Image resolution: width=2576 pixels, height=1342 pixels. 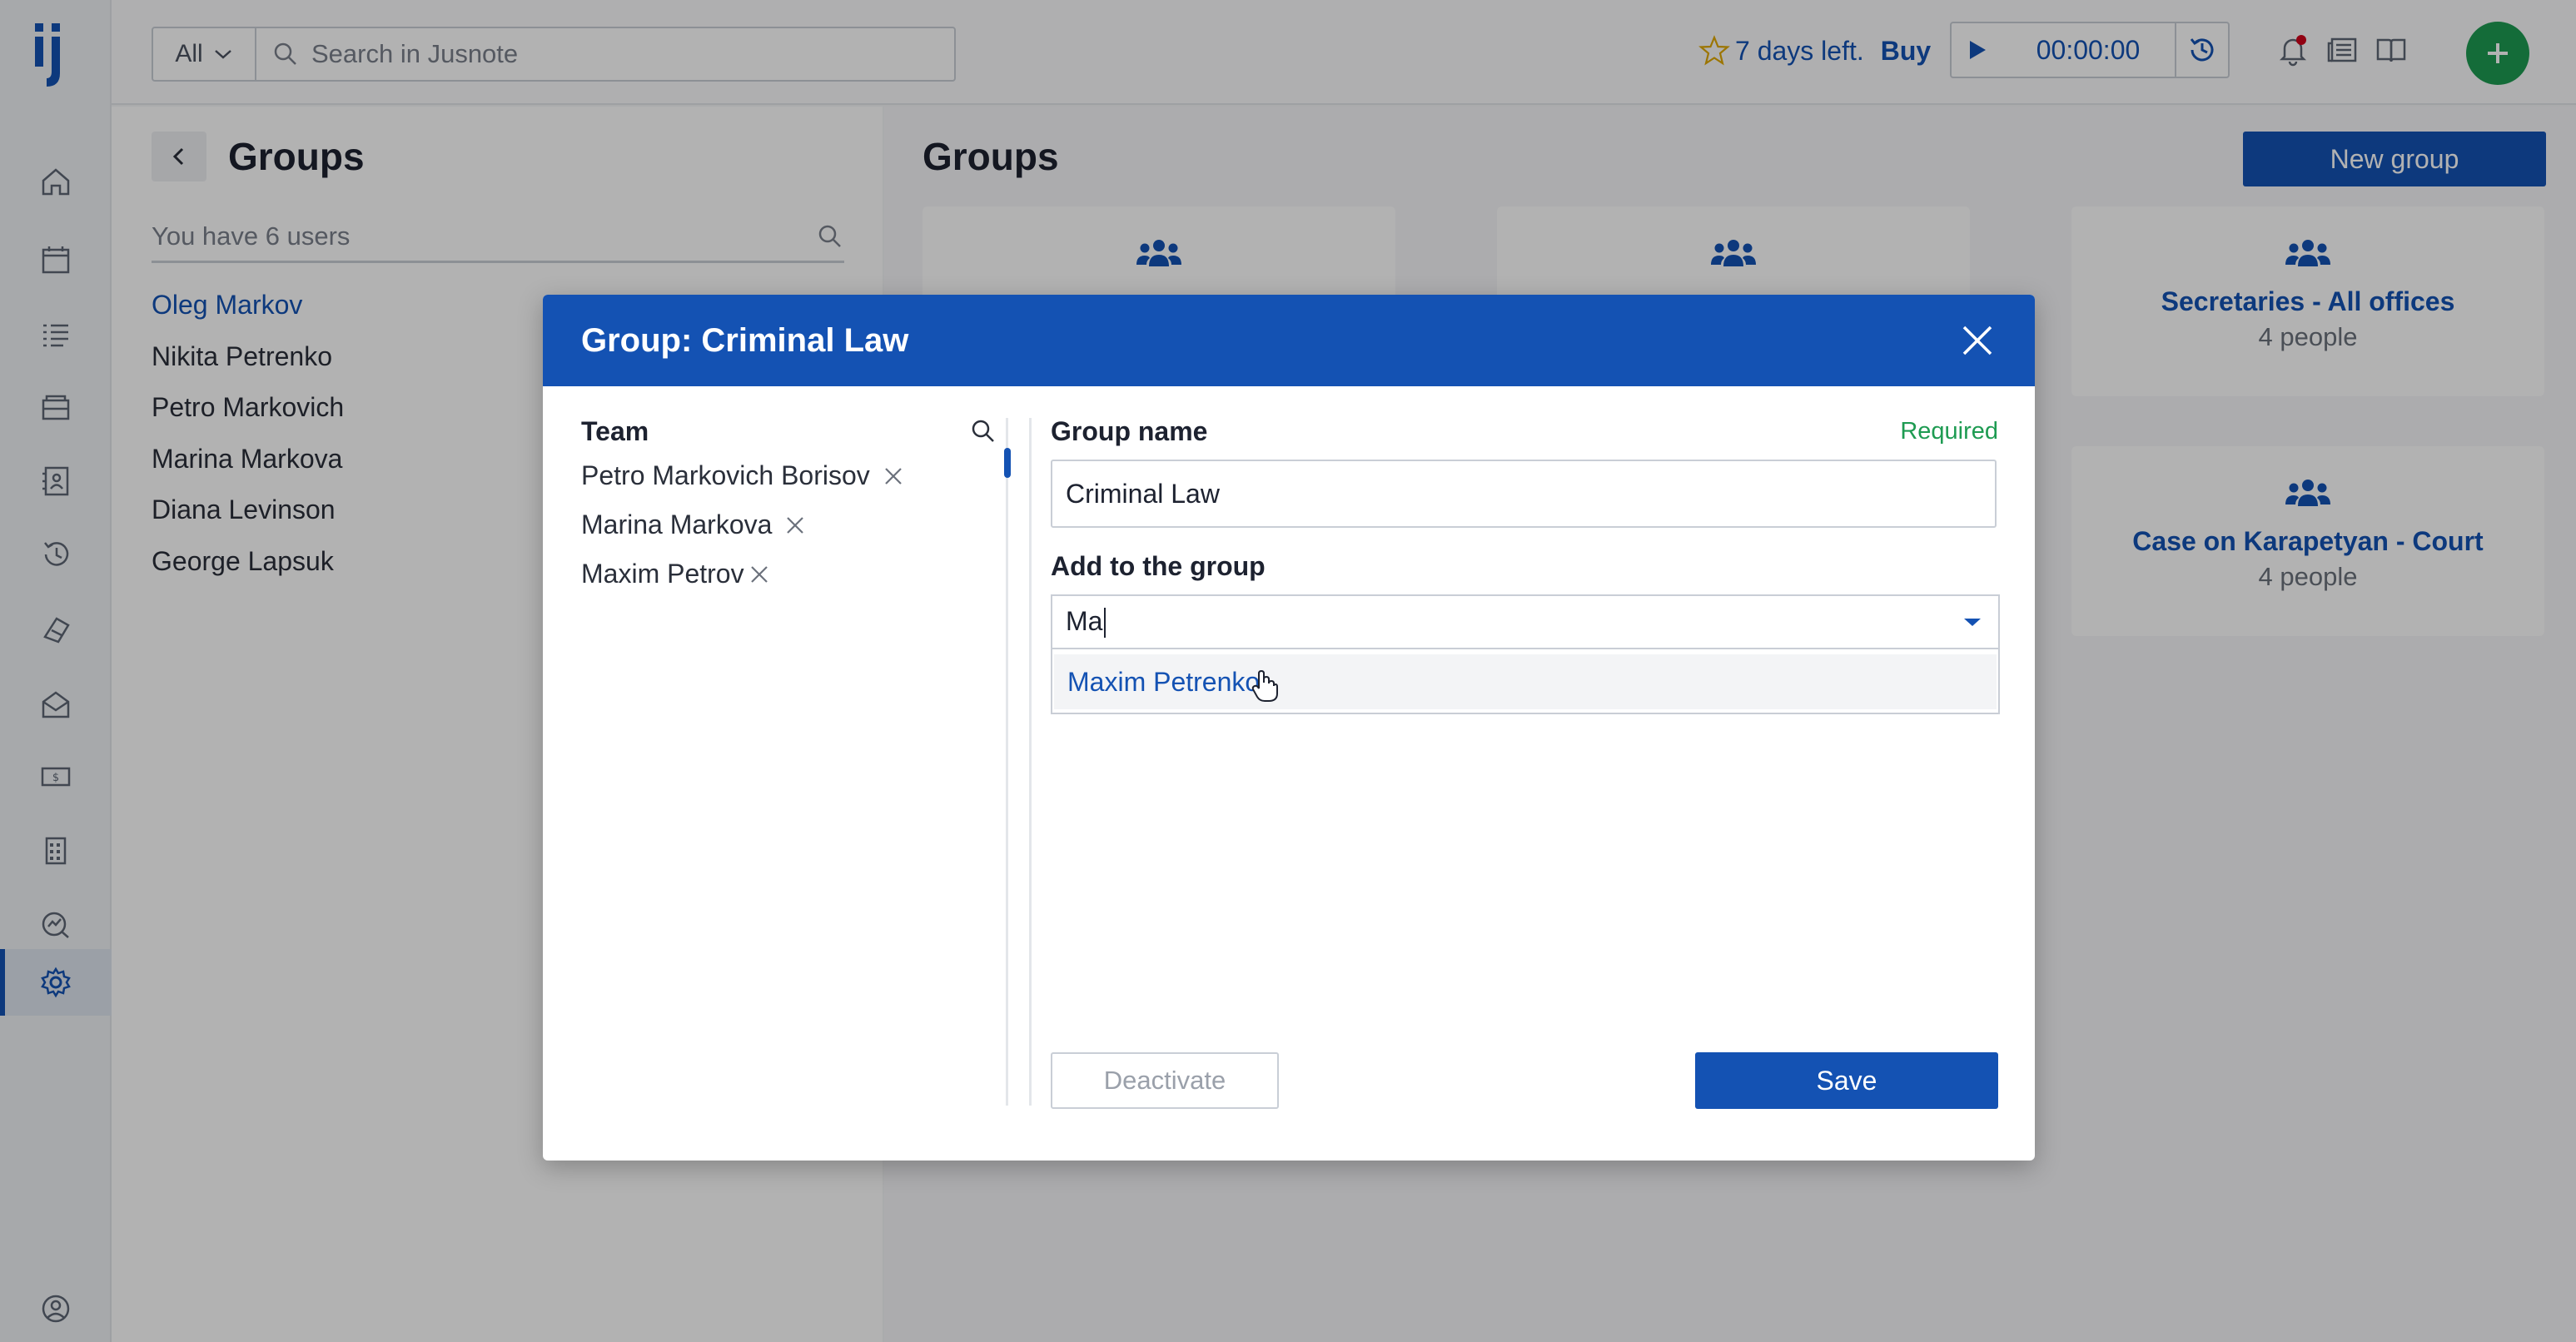 I want to click on suggestion-option: Maxim Petrenko, so click(x=1525, y=681).